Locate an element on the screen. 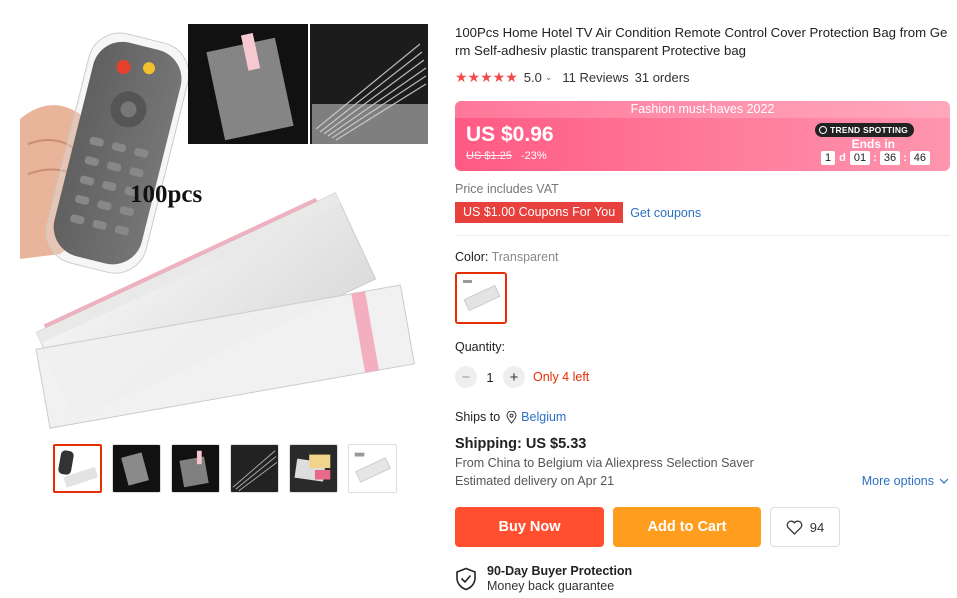 This screenshot has width=957, height=598. divider is located at coordinates (702, 235).